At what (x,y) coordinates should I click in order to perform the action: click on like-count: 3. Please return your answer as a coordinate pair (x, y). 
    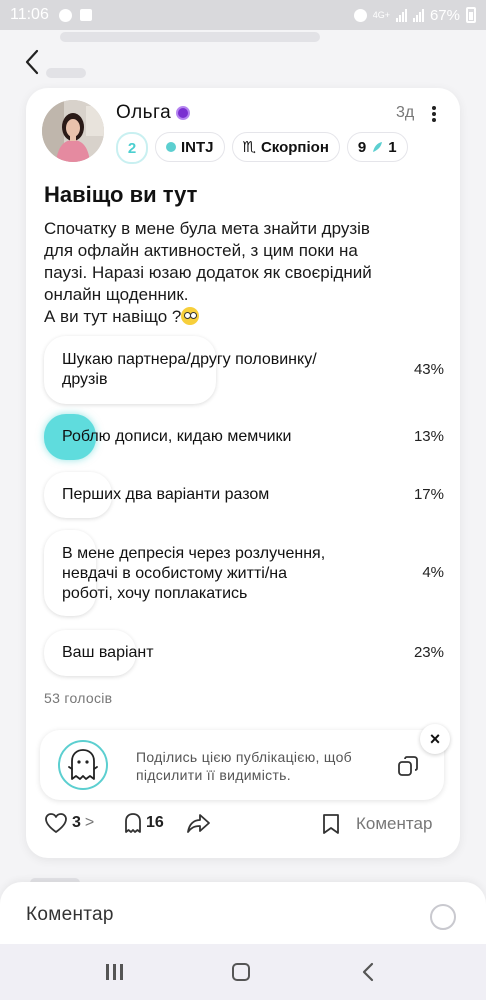
    Looking at the image, I should click on (76, 822).